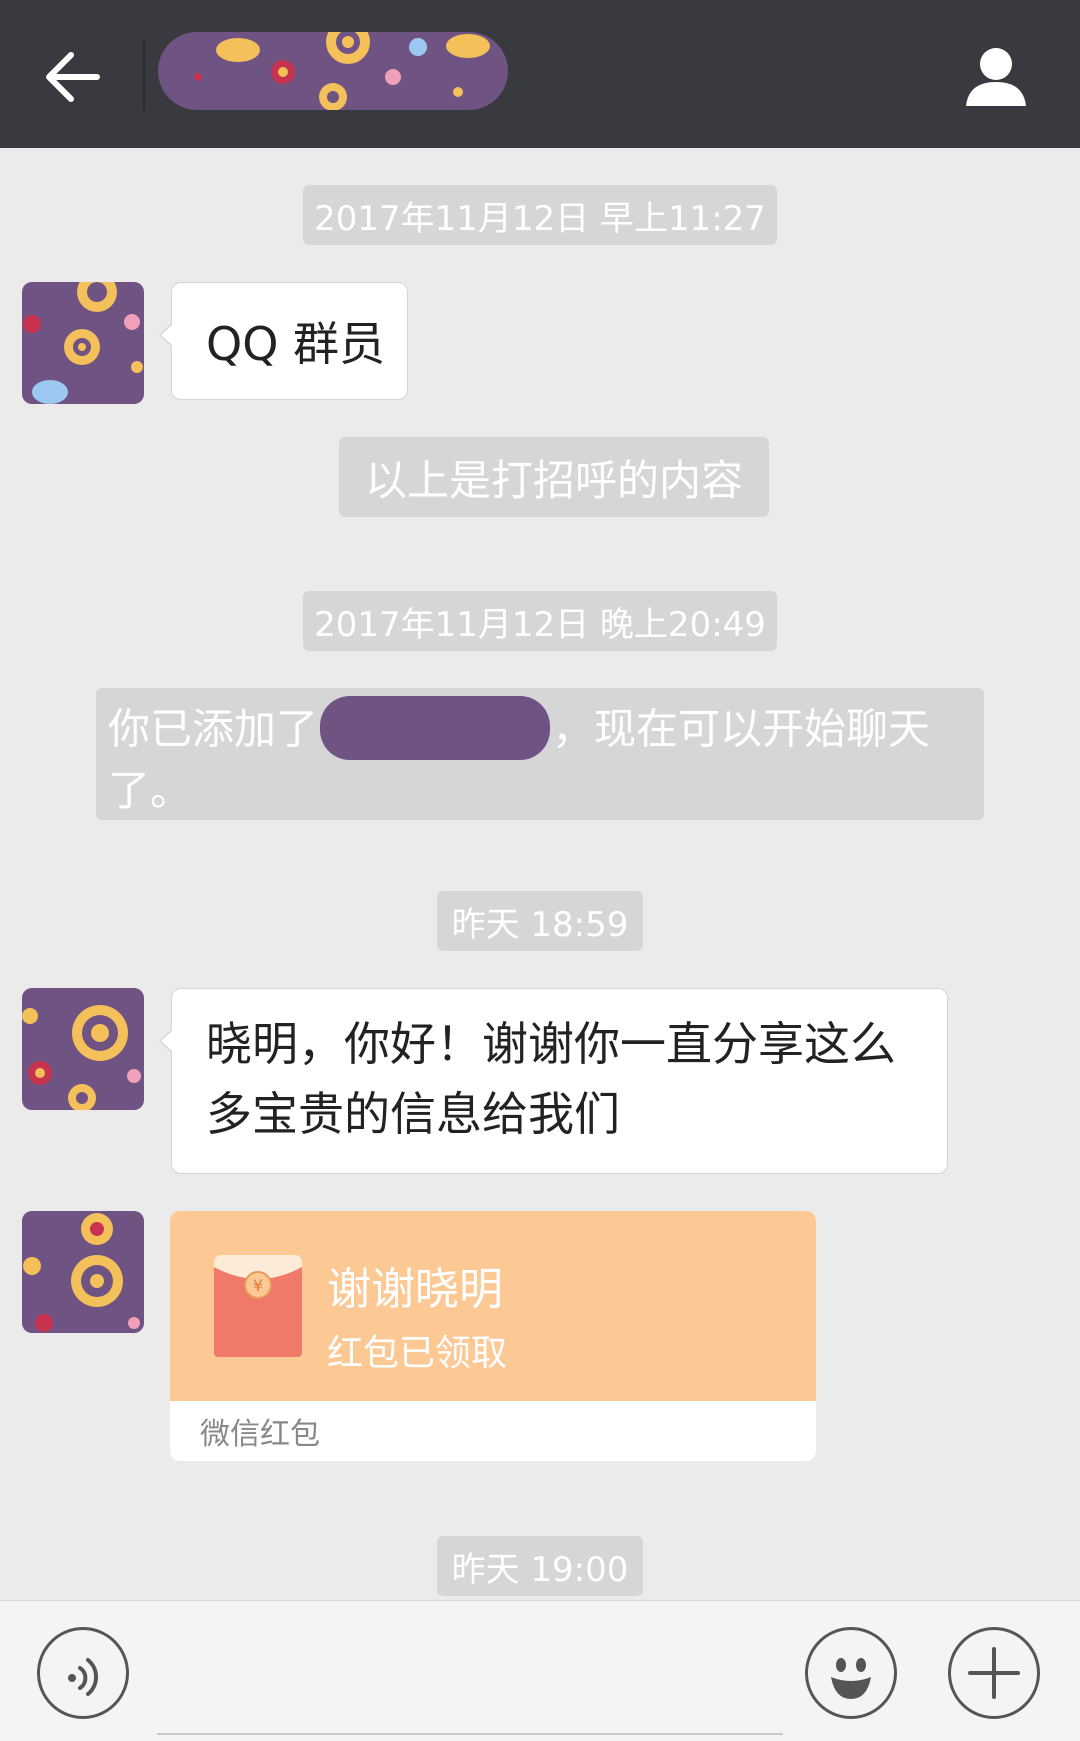 Image resolution: width=1080 pixels, height=1741 pixels. Describe the element at coordinates (83, 1677) in the screenshot. I see `voice-icon` at that location.